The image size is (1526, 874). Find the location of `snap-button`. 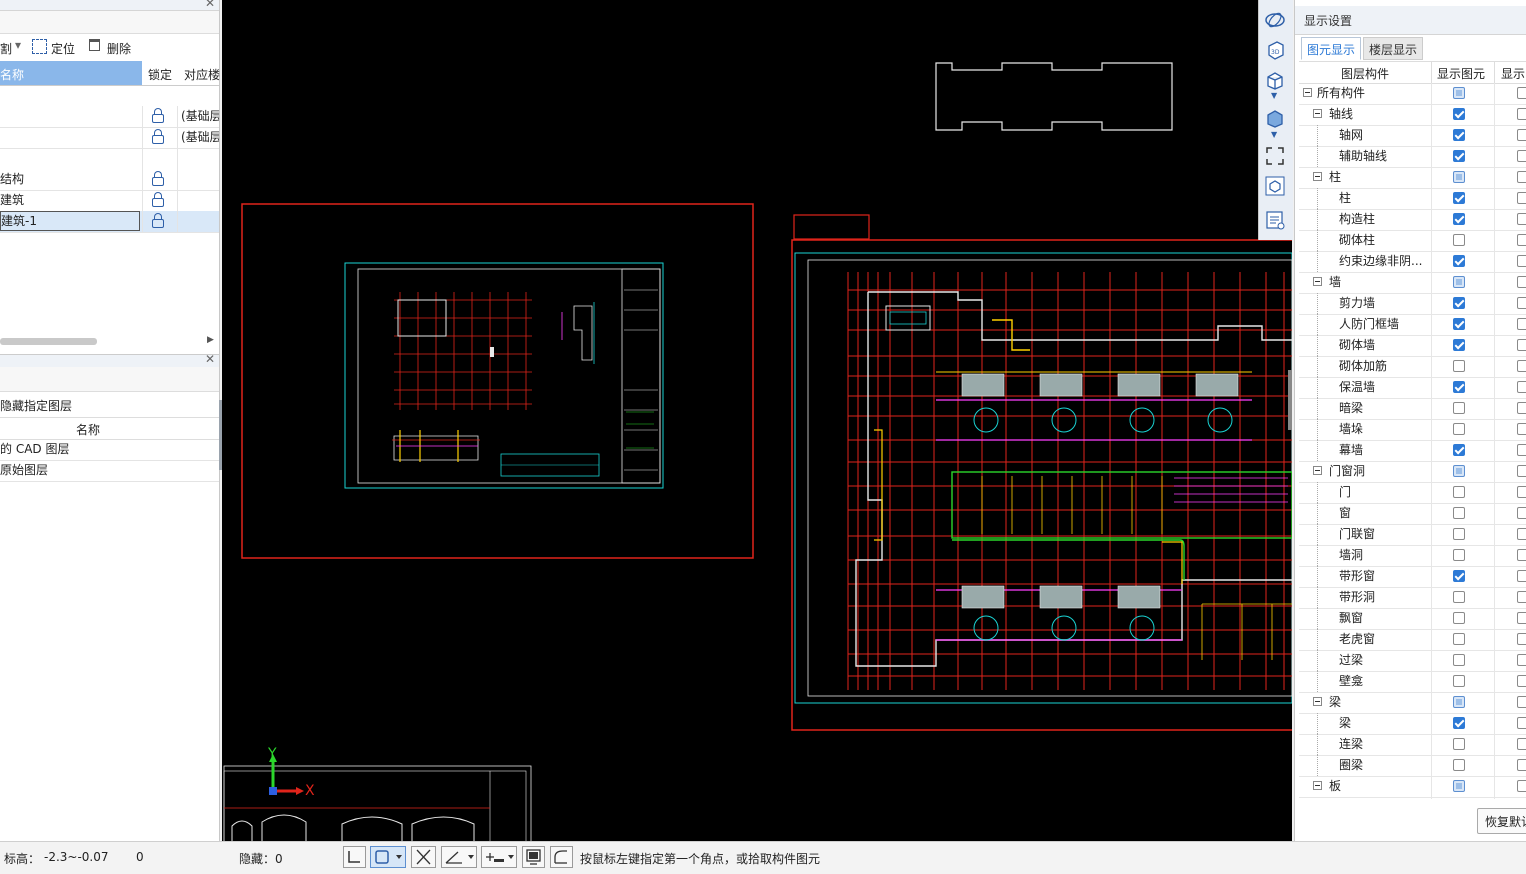

snap-button is located at coordinates (388, 857).